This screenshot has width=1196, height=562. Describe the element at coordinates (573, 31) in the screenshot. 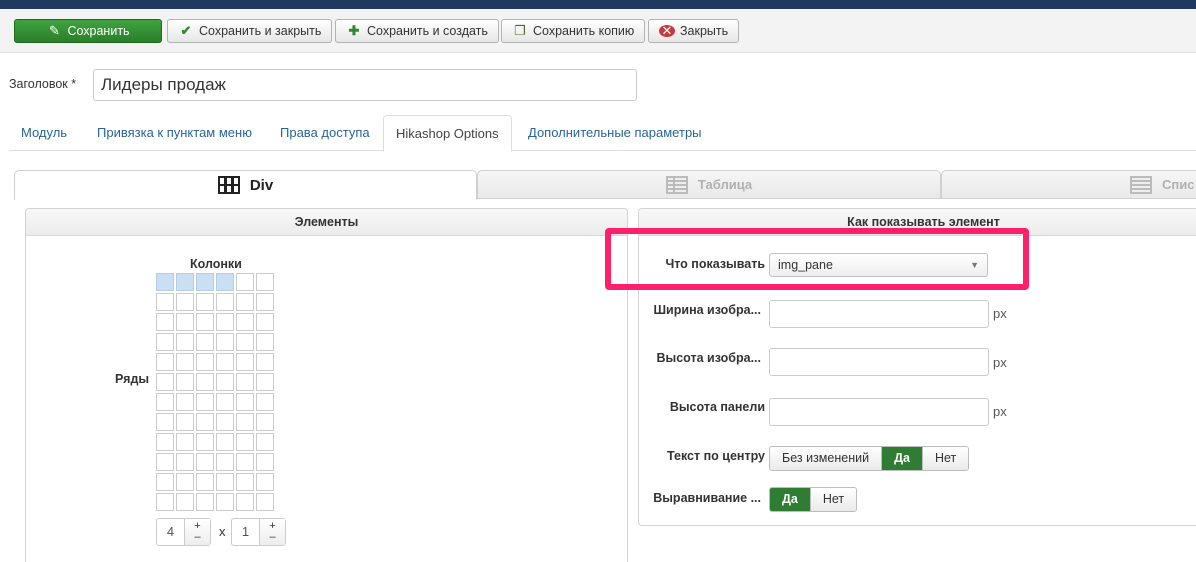

I see `save-copy-button: ❐ Сохранить копию` at that location.